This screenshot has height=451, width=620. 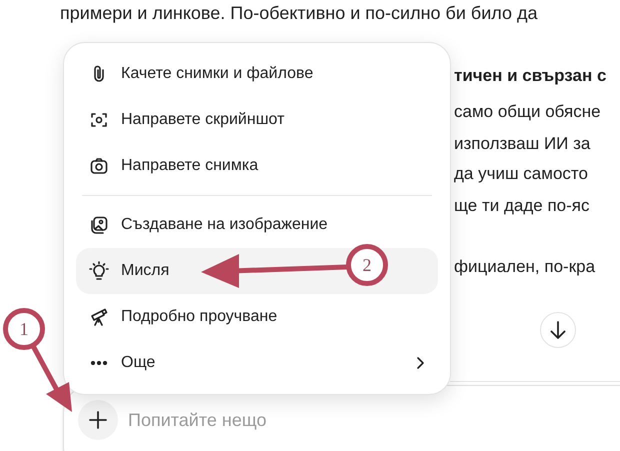 I want to click on scroll-down-button, so click(x=558, y=330).